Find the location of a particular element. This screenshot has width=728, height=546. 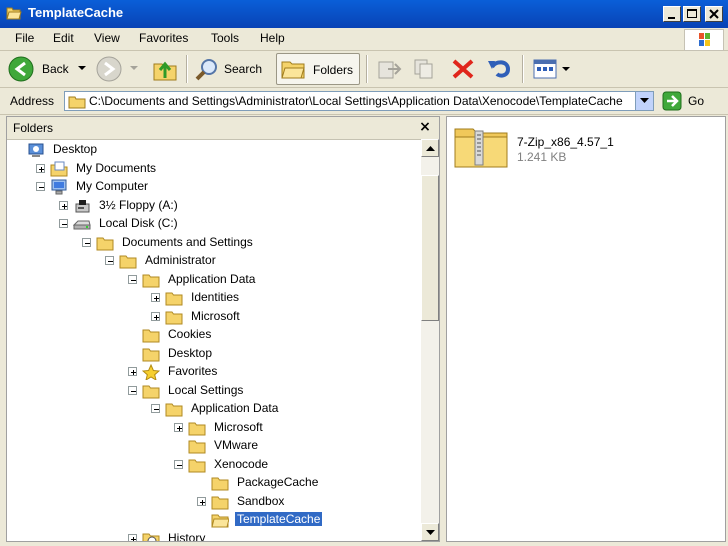

menu-tools: Tools is located at coordinates (225, 38).